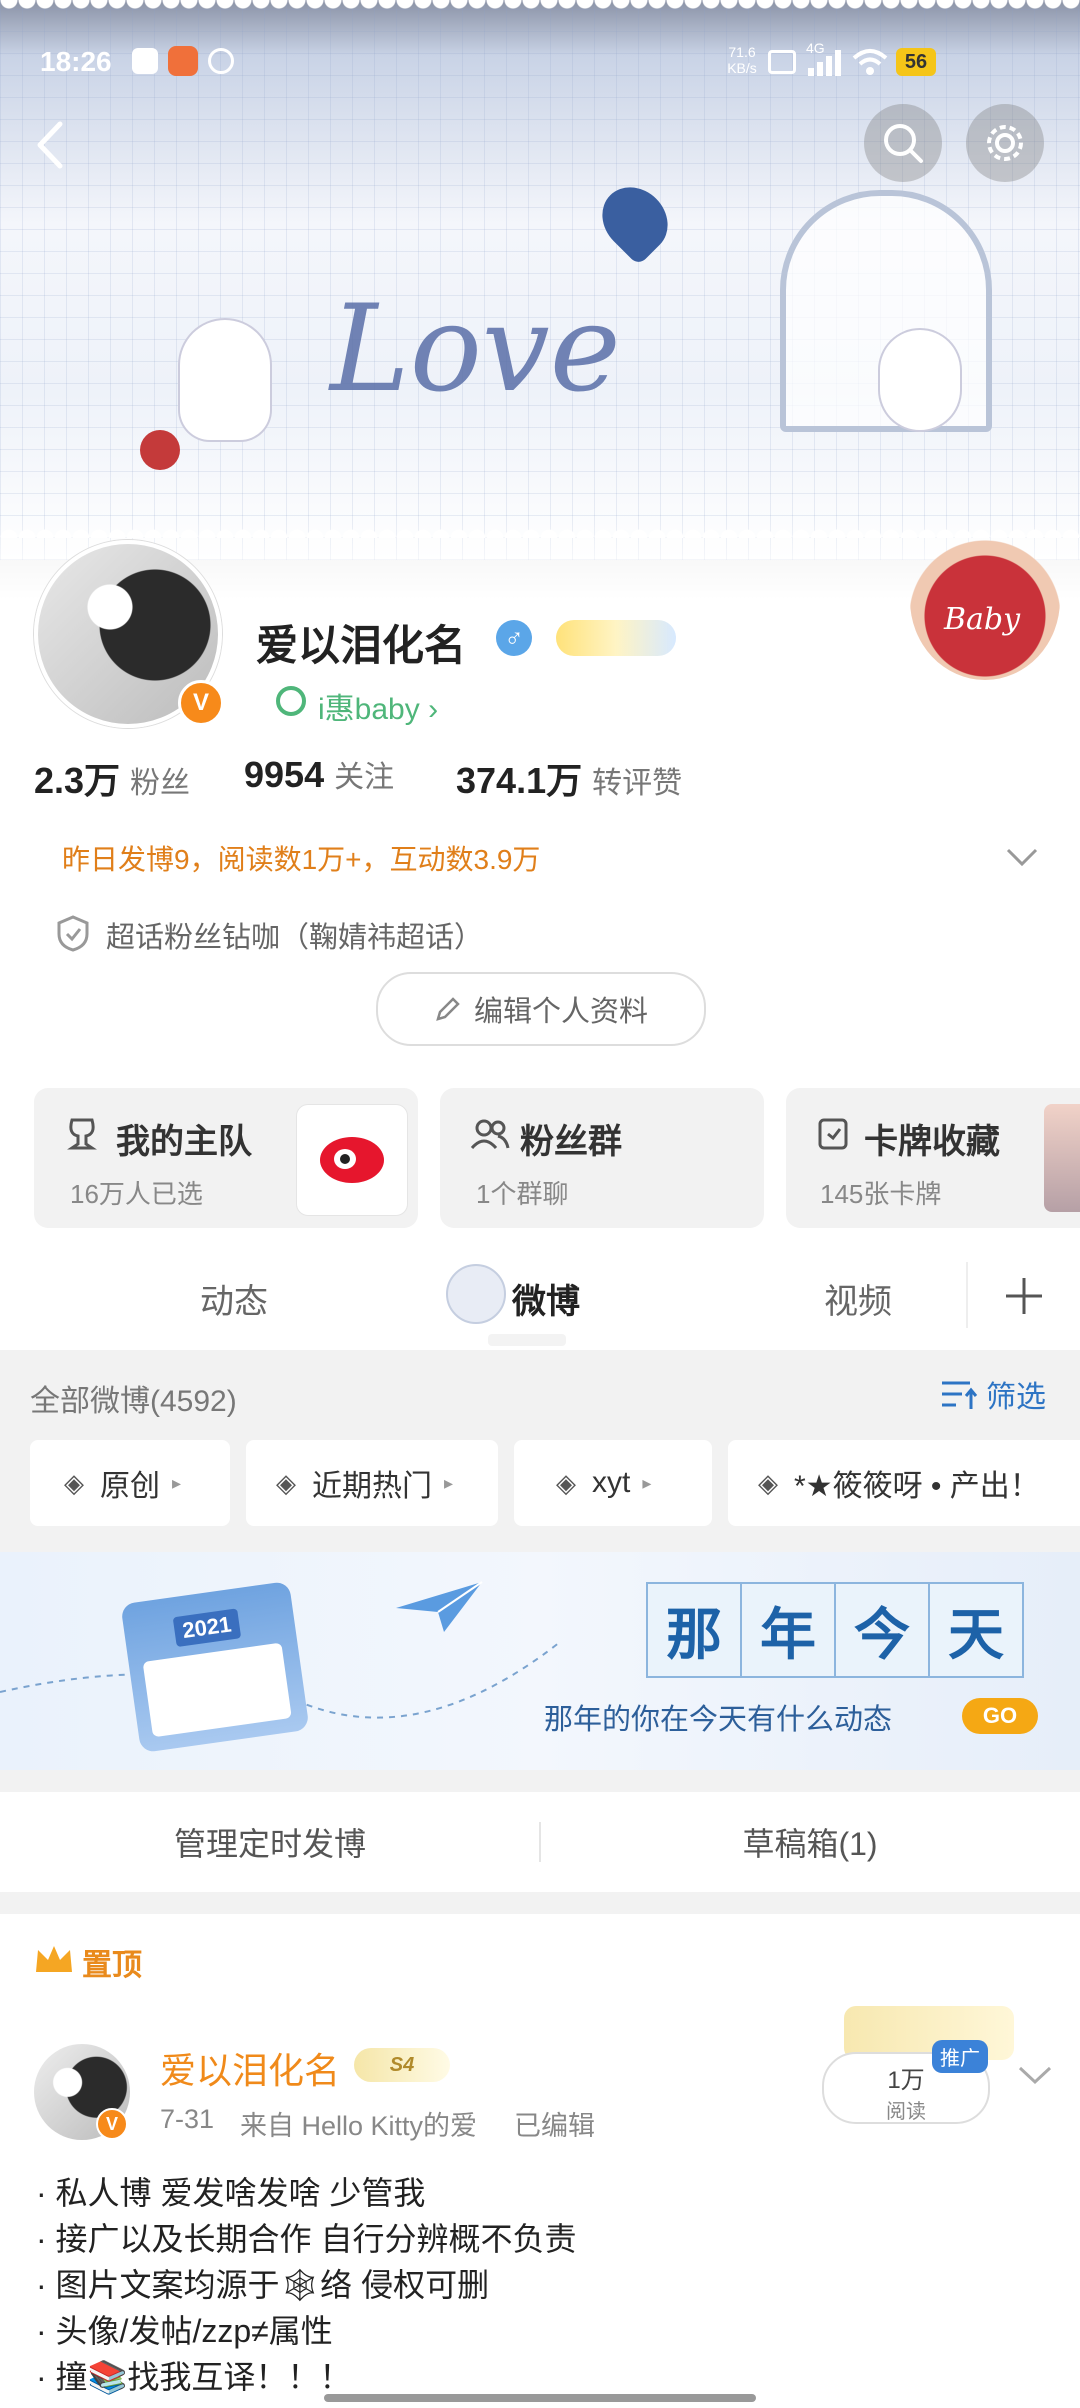  I want to click on memory-banner: 2021 那 年 今 天 那年的你在今天有什么动态 GO, so click(540, 1661).